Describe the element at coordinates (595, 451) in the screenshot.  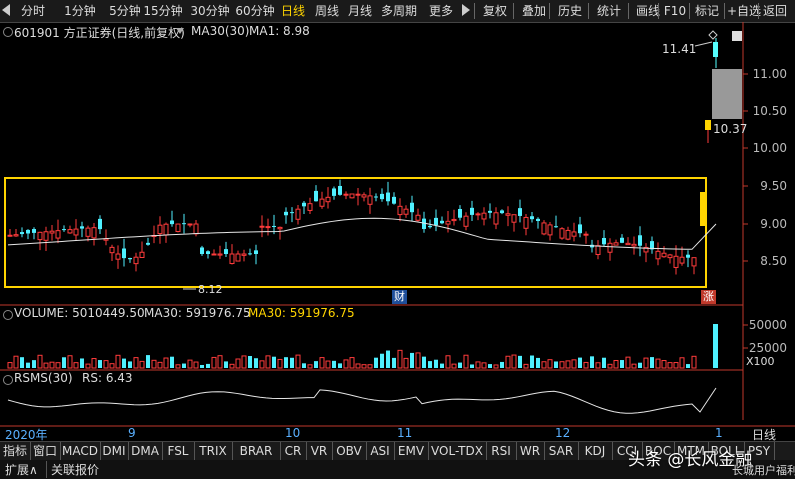
I see `indicator-tab: KDJ` at that location.